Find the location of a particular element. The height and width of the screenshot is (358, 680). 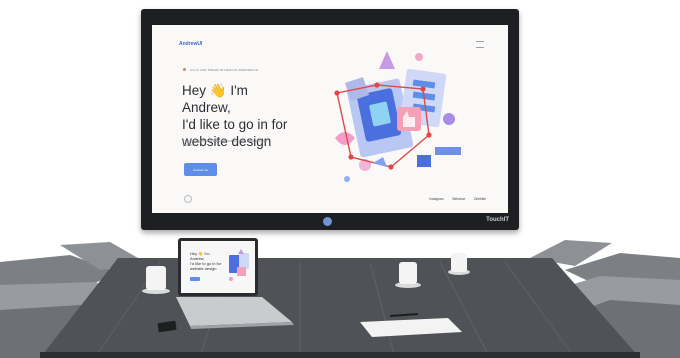

display-brand: TouchIT is located at coordinates (497, 220).